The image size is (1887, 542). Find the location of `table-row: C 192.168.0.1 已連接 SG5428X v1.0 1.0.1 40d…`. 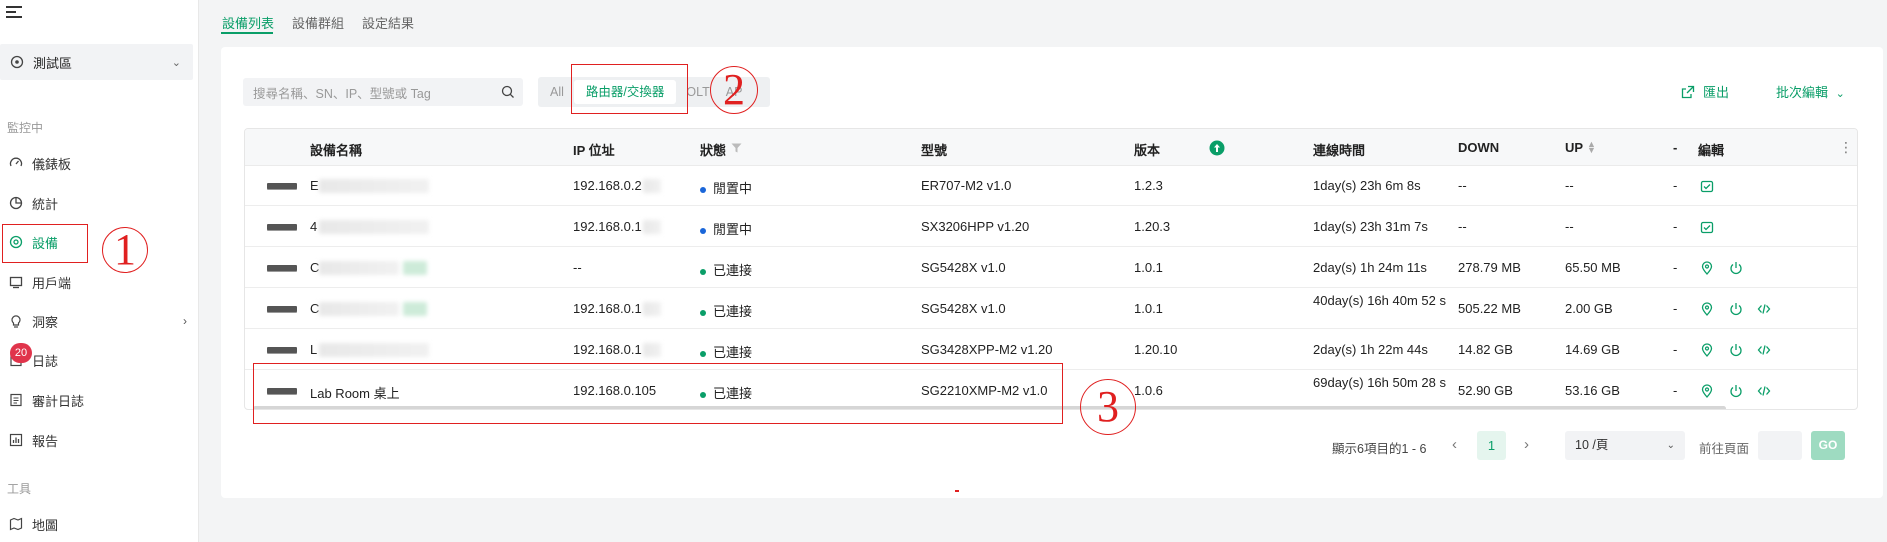

table-row: C 192.168.0.1 已連接 SG5428X v1.0 1.0.1 40d… is located at coordinates (1051, 309).